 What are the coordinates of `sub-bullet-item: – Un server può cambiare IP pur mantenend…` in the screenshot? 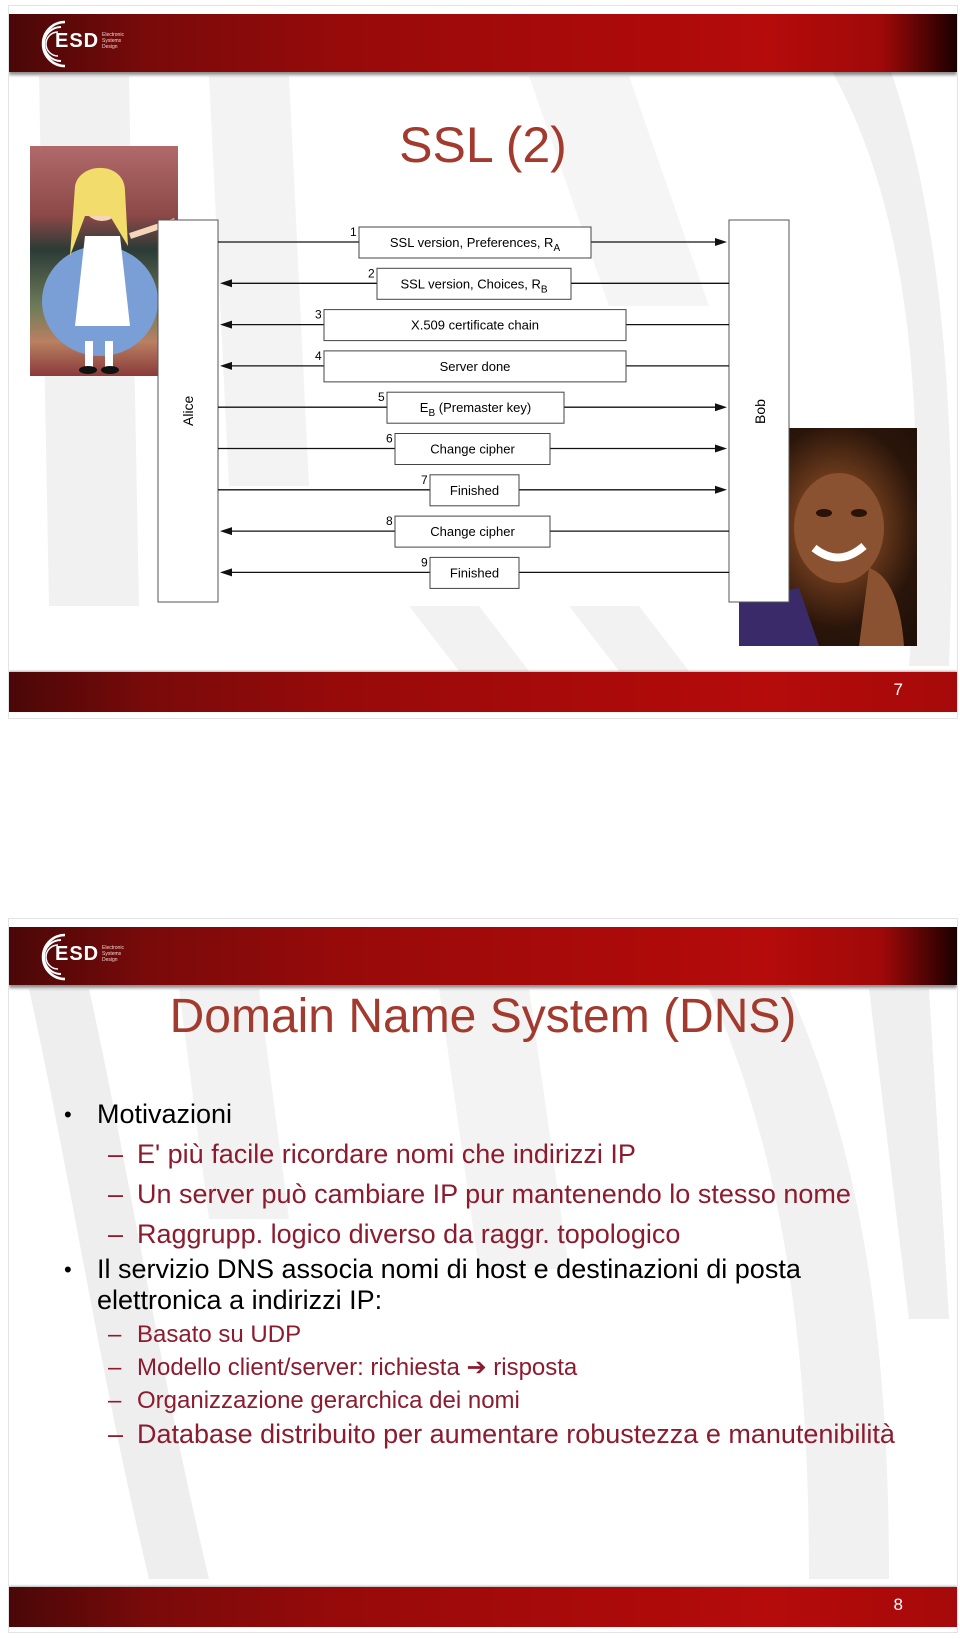 It's located at (479, 1194).